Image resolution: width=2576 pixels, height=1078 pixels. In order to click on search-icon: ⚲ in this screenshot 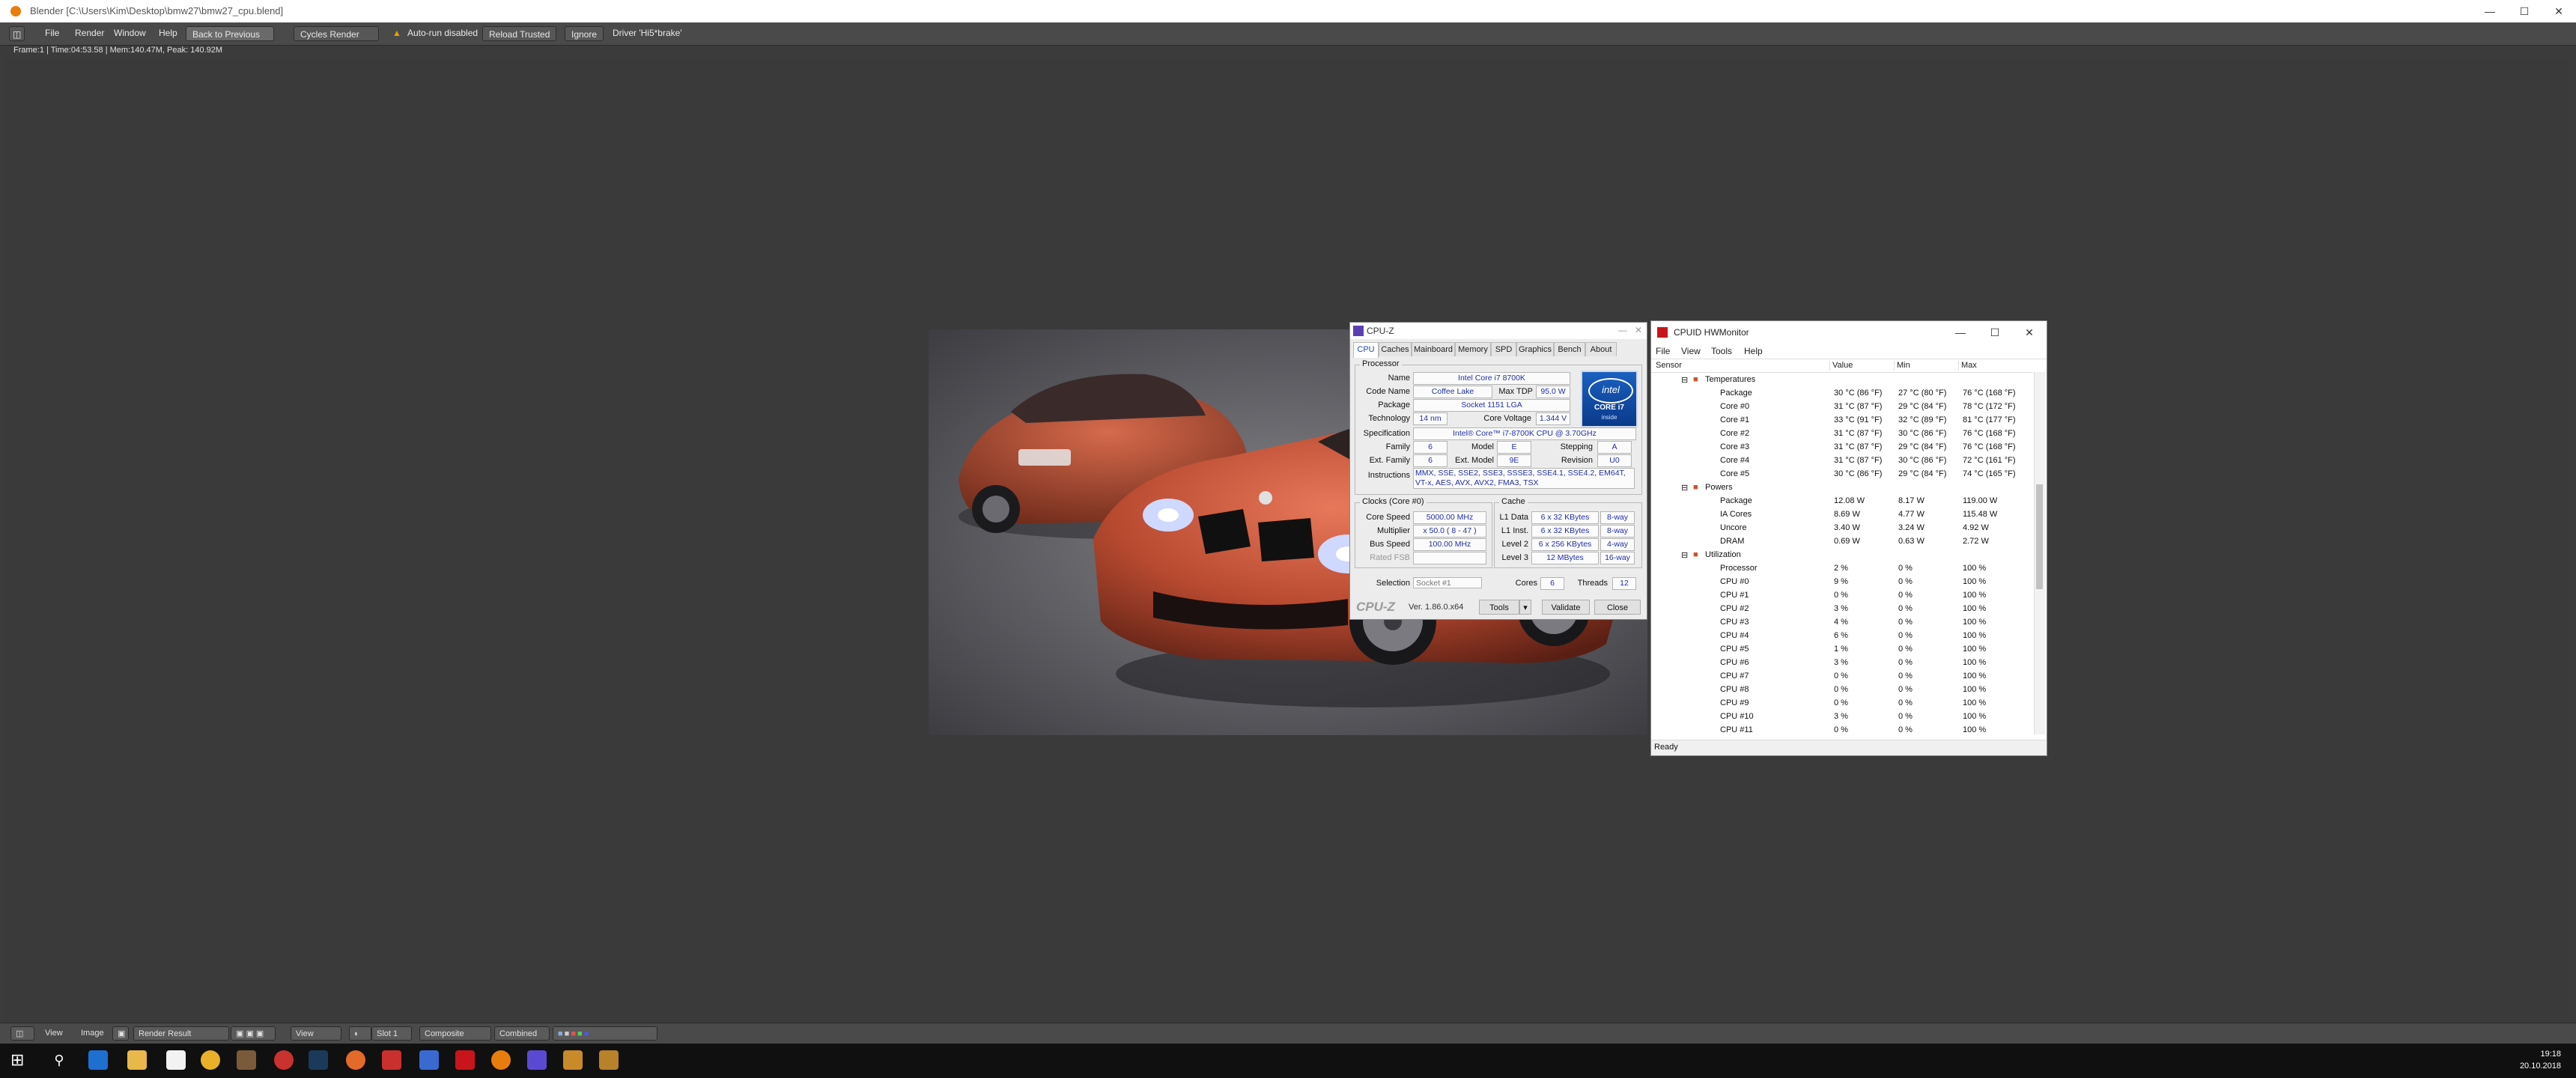, I will do `click(59, 1060)`.